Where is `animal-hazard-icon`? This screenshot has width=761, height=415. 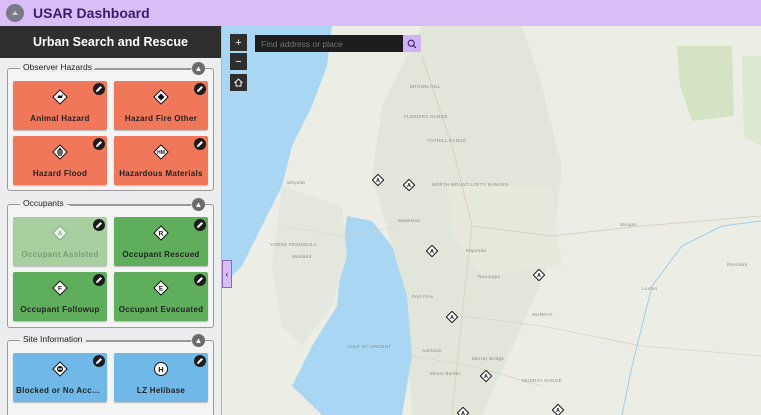 animal-hazard-icon is located at coordinates (60, 97).